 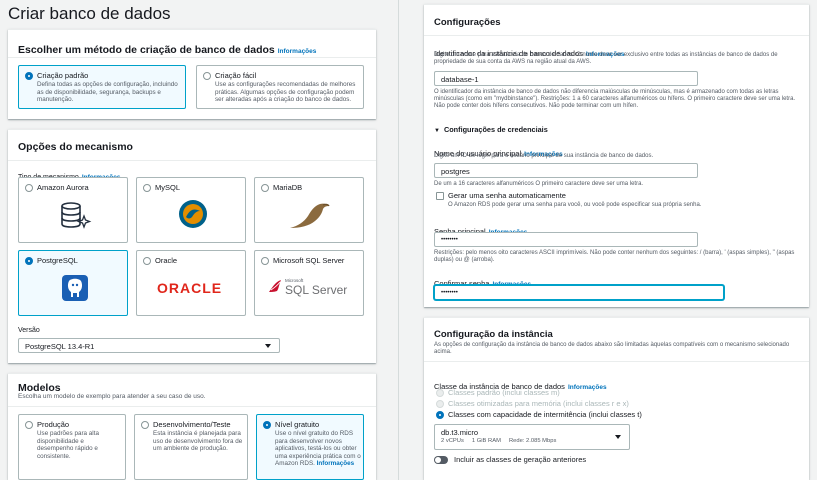 What do you see at coordinates (499, 441) in the screenshot?
I see `instance-class-detail: 2 vCPUs 1 GiB RAM Rede: 2.085 Mbps` at bounding box center [499, 441].